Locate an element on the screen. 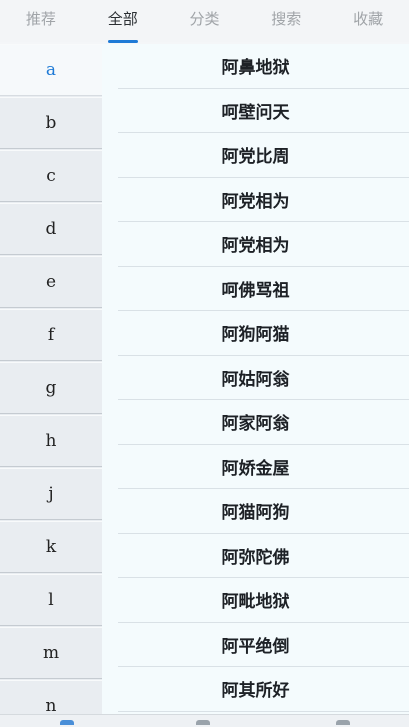 This screenshot has width=409, height=727. idiom-list-item: 阿娇金屋 is located at coordinates (263, 467).